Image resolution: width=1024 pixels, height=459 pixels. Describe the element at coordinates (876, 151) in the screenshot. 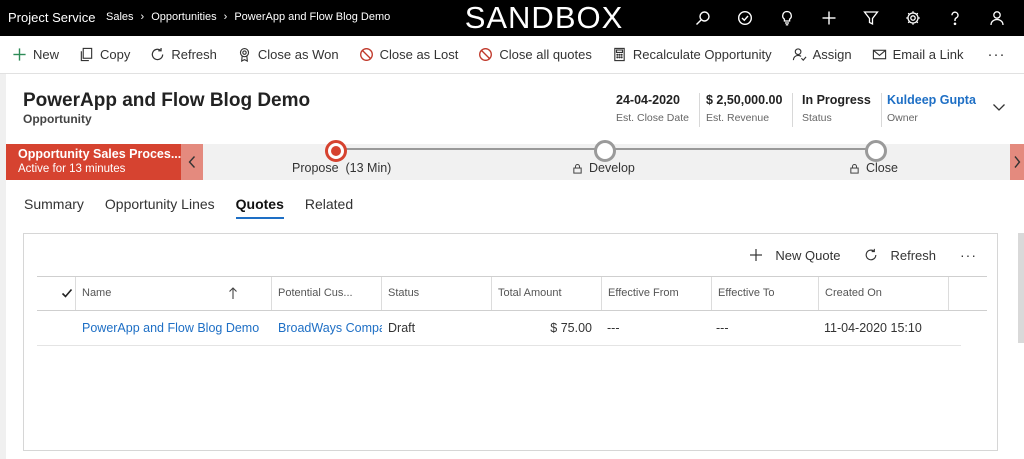

I see `stage-node-close` at that location.